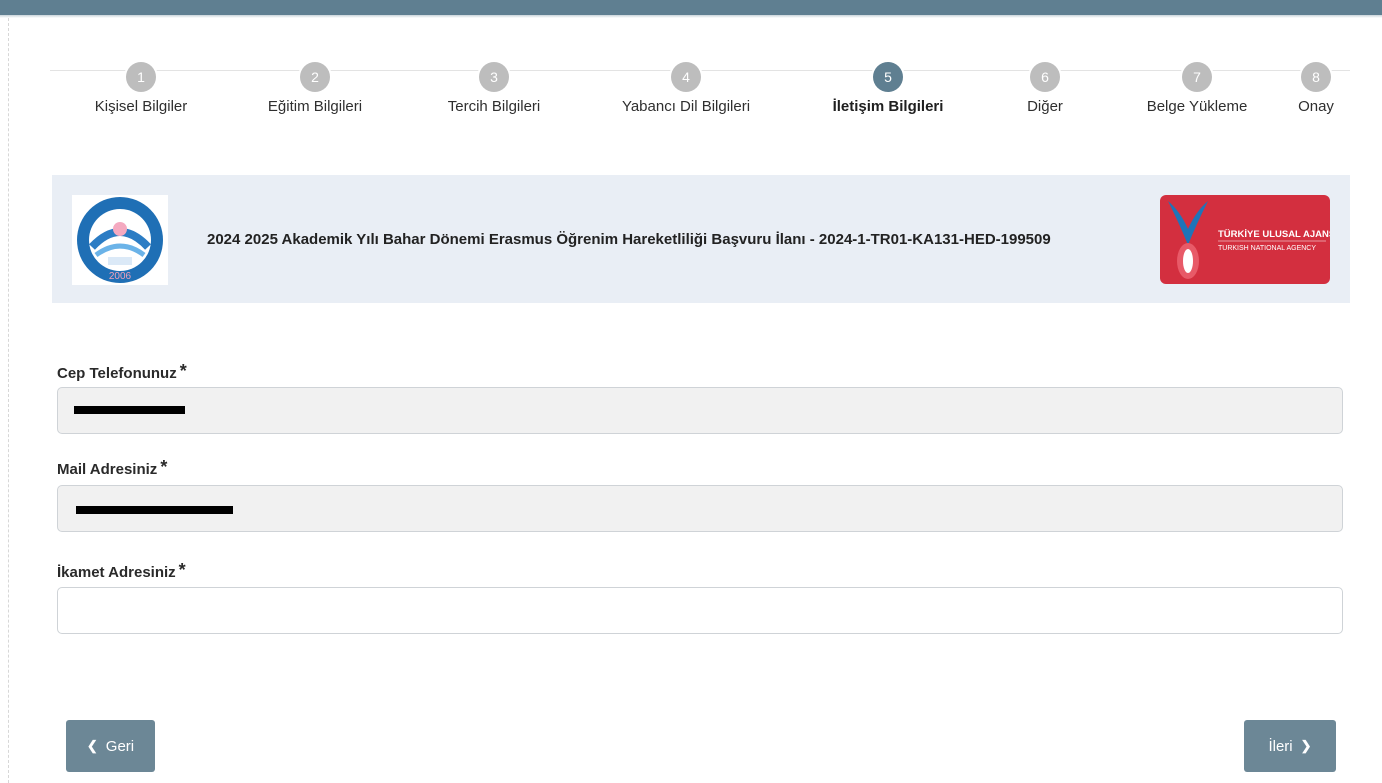  Describe the element at coordinates (141, 77) in the screenshot. I see `step-number: 1` at that location.